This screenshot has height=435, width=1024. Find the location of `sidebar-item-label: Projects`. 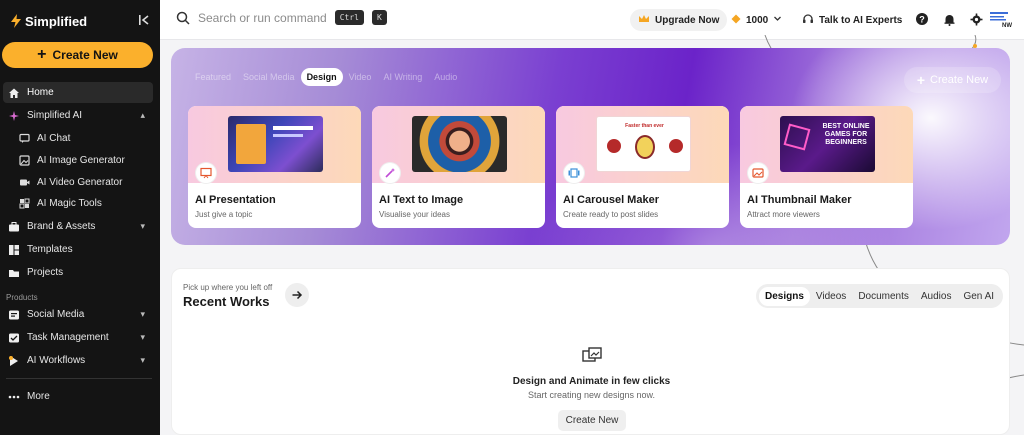

sidebar-item-label: Projects is located at coordinates (45, 272).